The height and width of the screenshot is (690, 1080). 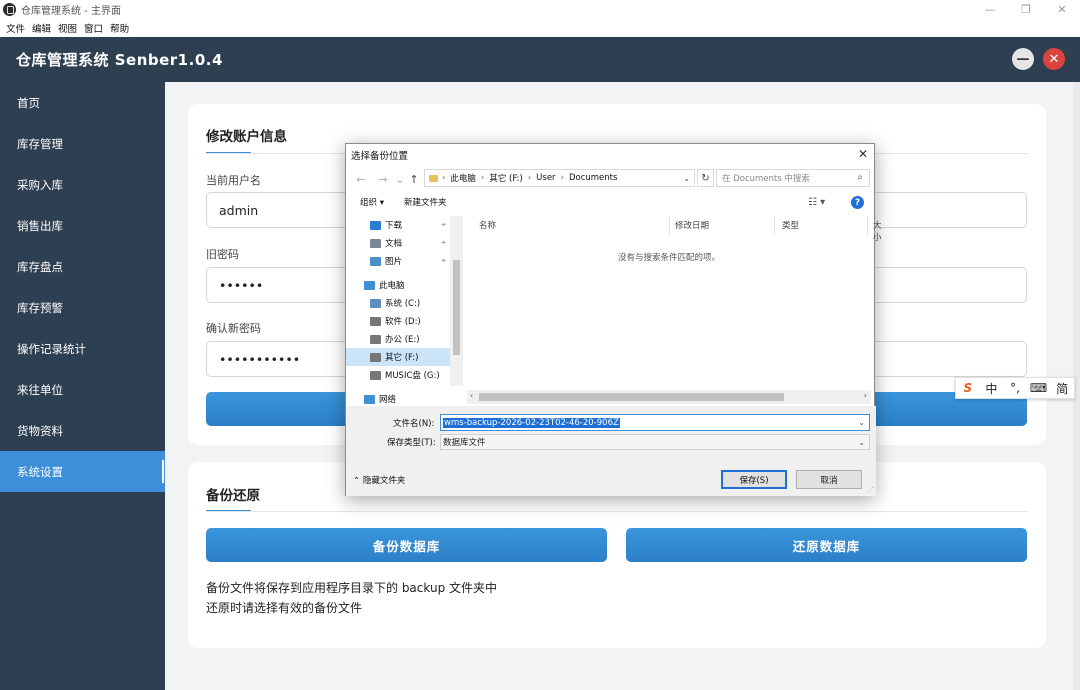 I want to click on username-label: 当前用户名, so click(x=233, y=180).